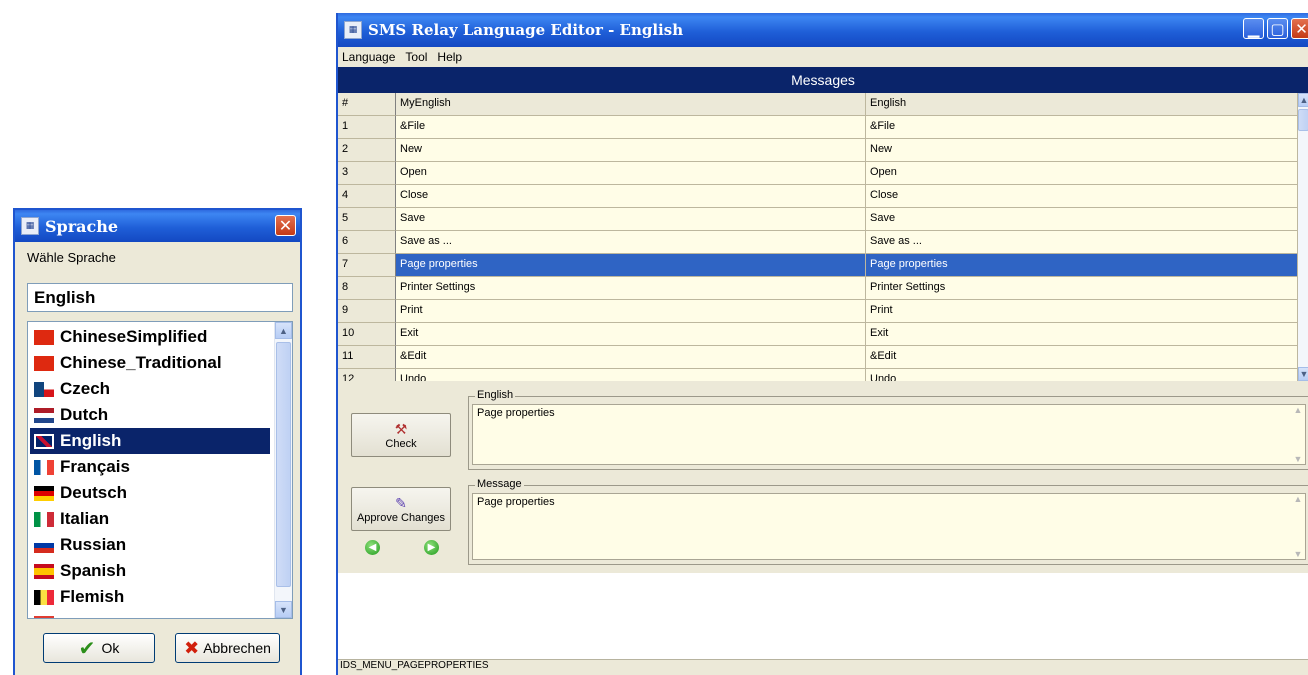 The image size is (1308, 675). I want to click on myenglish-cell: &Edit, so click(631, 357).